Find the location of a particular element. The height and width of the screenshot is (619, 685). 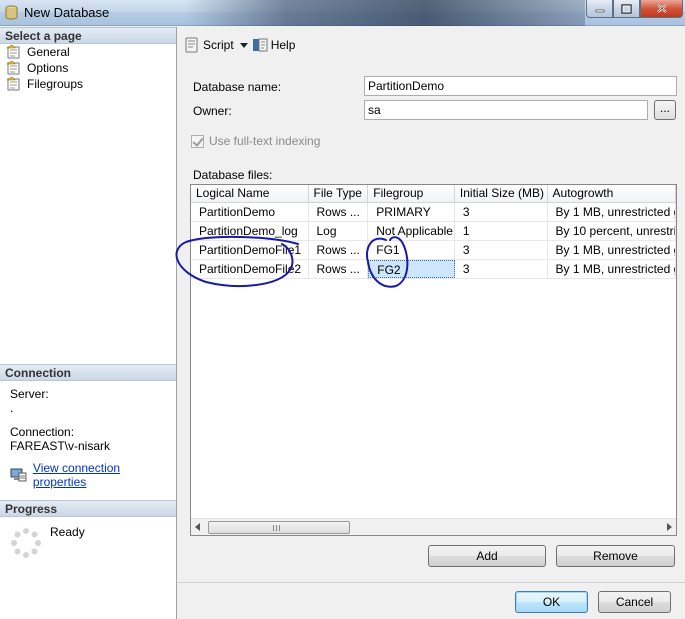

sidebar-item-general: General is located at coordinates (88, 52).